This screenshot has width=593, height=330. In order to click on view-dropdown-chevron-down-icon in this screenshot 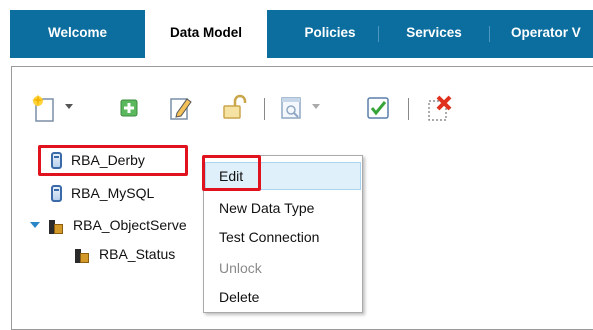, I will do `click(316, 106)`.